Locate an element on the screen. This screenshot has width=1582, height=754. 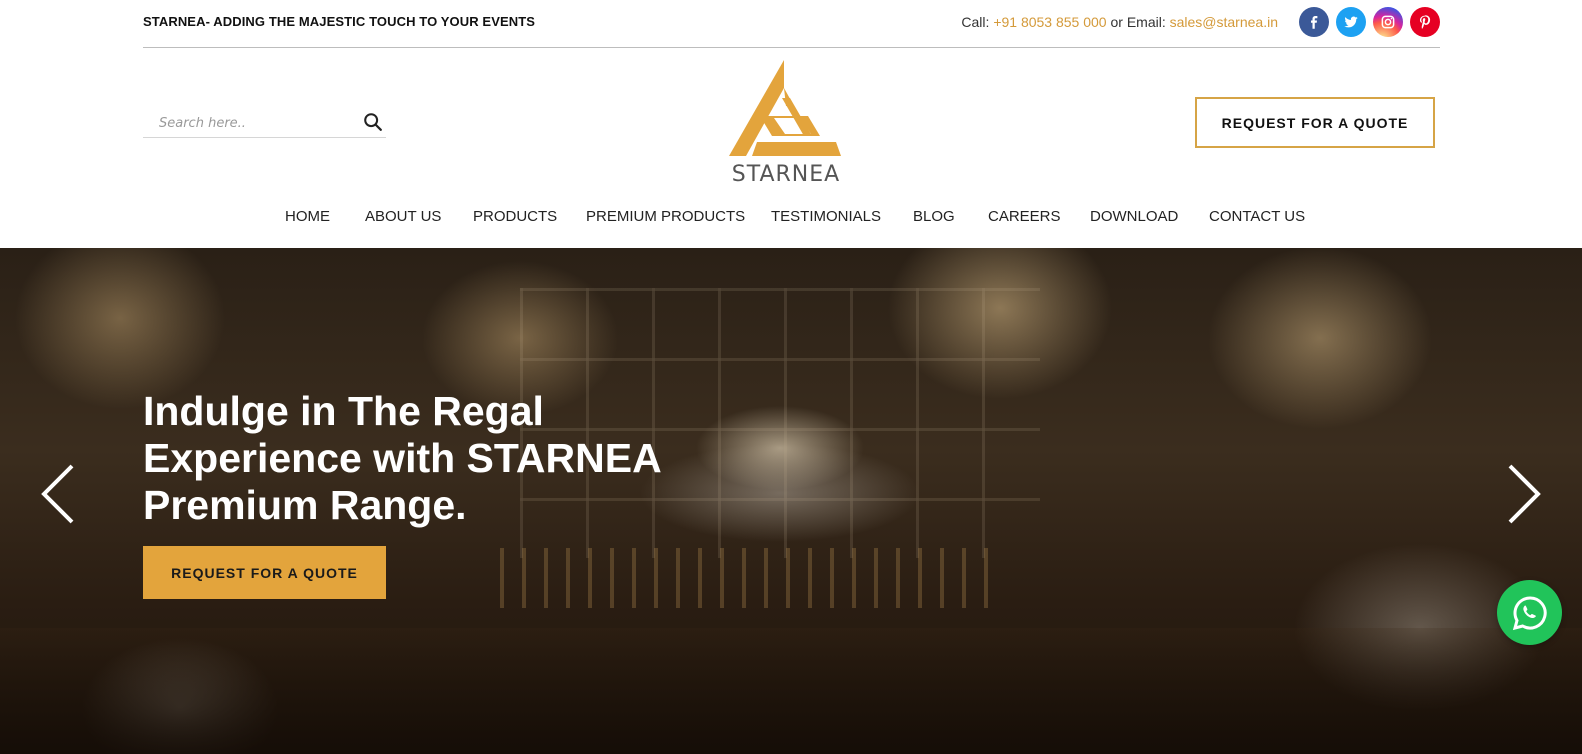
logo-text: STARNEA is located at coordinates (786, 174).